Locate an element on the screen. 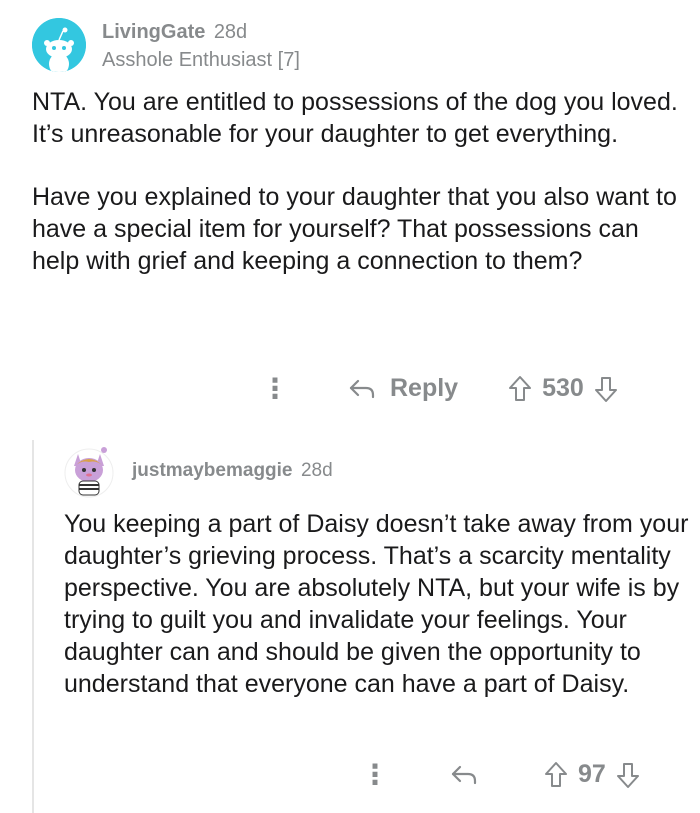 The width and height of the screenshot is (700, 813). vote-count: 97 is located at coordinates (592, 774).